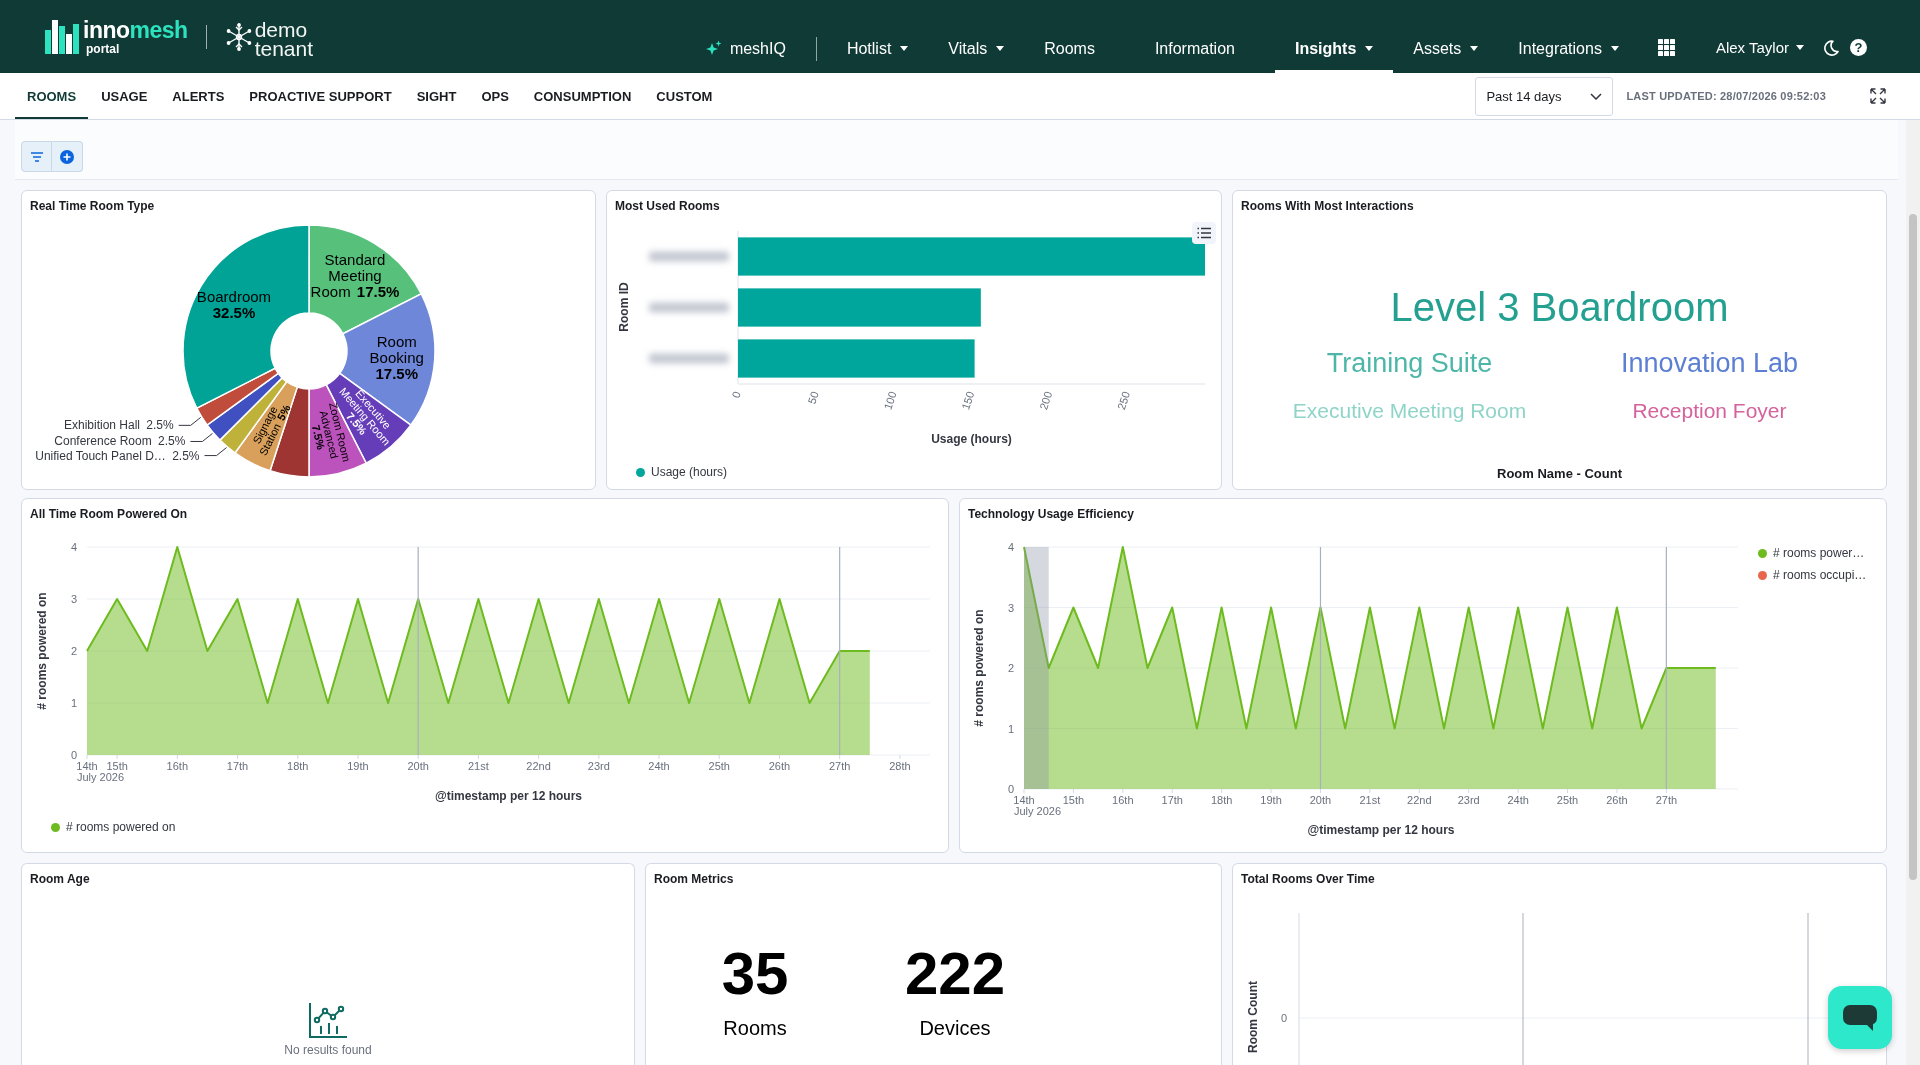  Describe the element at coordinates (92, 206) in the screenshot. I see `panel-title: Real Time Room Type` at that location.